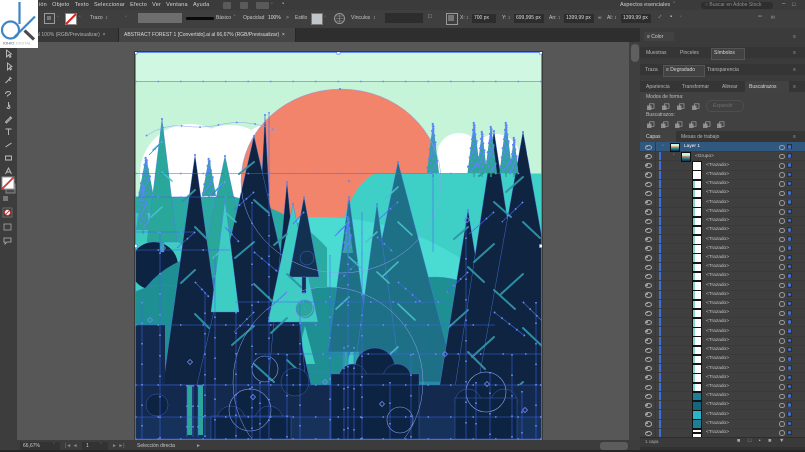 The image size is (805, 452). Describe the element at coordinates (8, 43) in the screenshot. I see `svg-text: IOHIO` at that location.